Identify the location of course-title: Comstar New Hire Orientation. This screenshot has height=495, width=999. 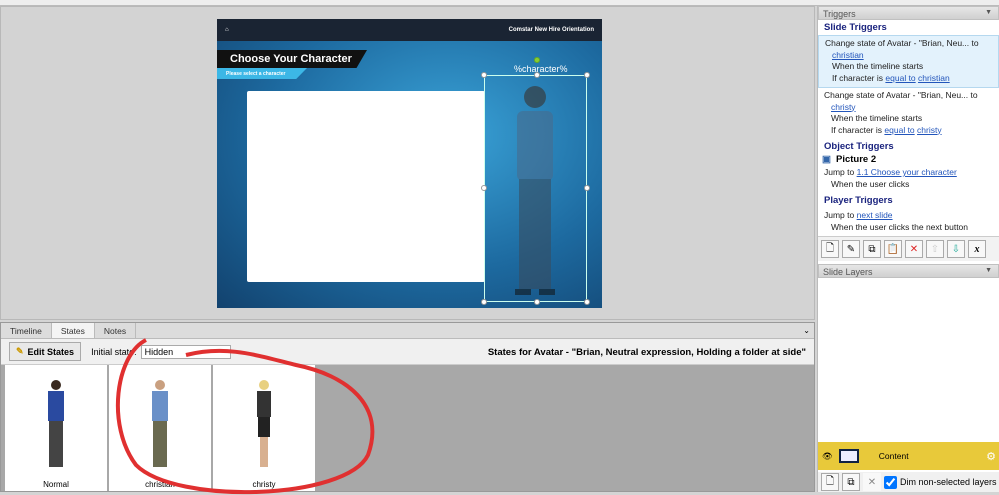
(551, 30).